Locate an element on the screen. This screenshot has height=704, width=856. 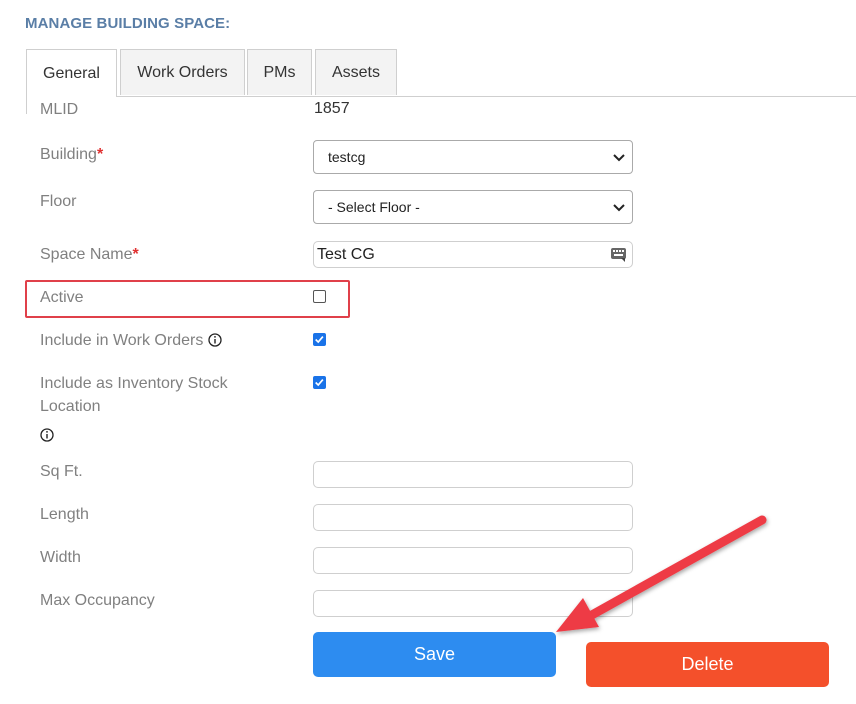
panel-border is located at coordinates (26, 105).